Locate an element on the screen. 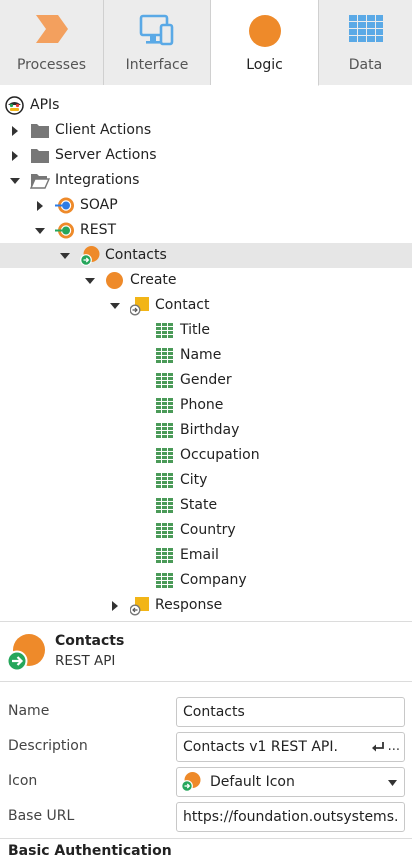 This screenshot has width=412, height=863. tab-interface: Interface is located at coordinates (157, 42).